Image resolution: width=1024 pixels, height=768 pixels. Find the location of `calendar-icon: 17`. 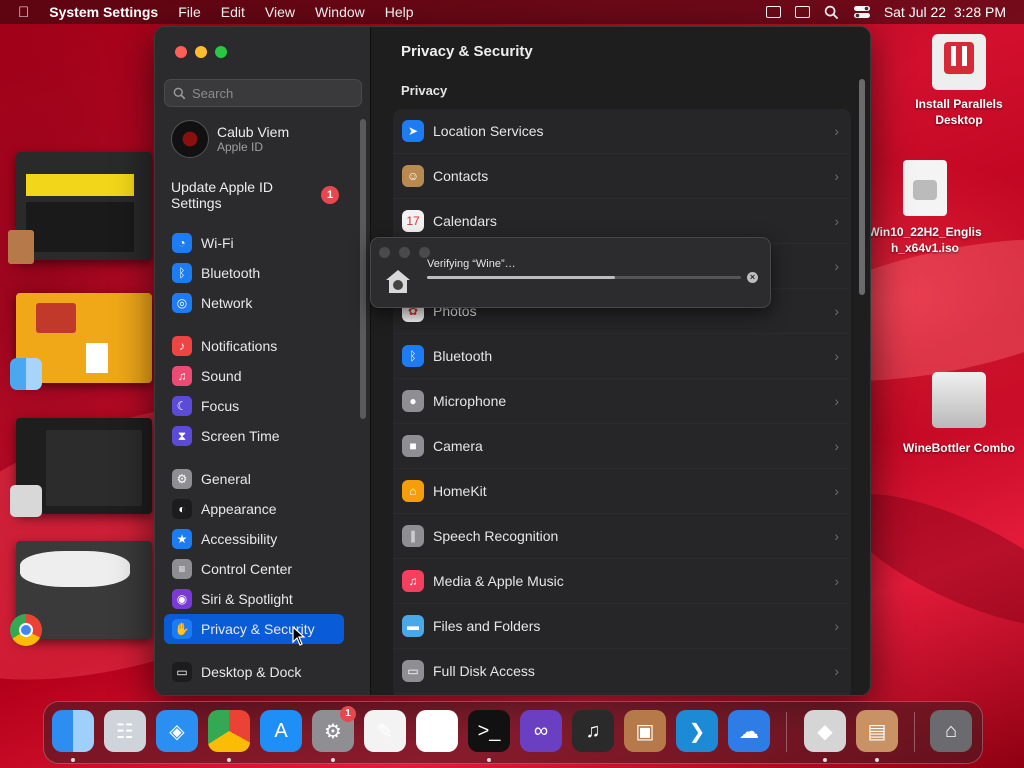

calendar-icon: 17 is located at coordinates (413, 221).